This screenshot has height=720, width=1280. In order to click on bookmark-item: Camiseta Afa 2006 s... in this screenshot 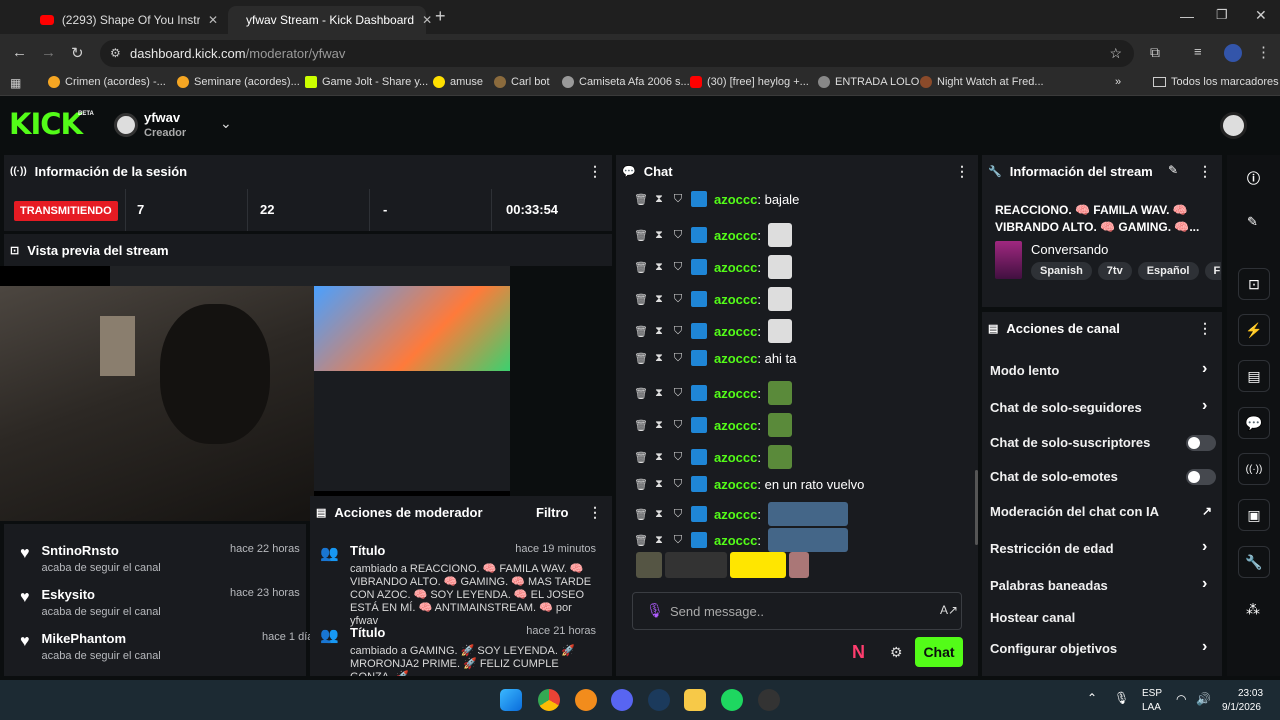, I will do `click(626, 82)`.